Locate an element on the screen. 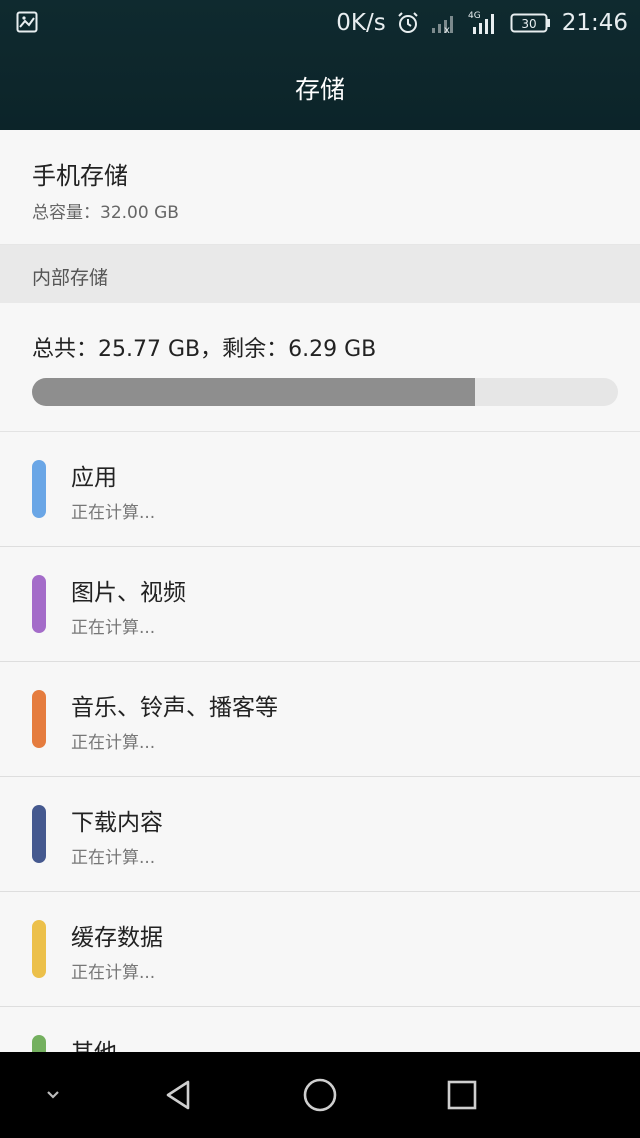 The image size is (640, 1138). back-icon is located at coordinates (178, 1095).